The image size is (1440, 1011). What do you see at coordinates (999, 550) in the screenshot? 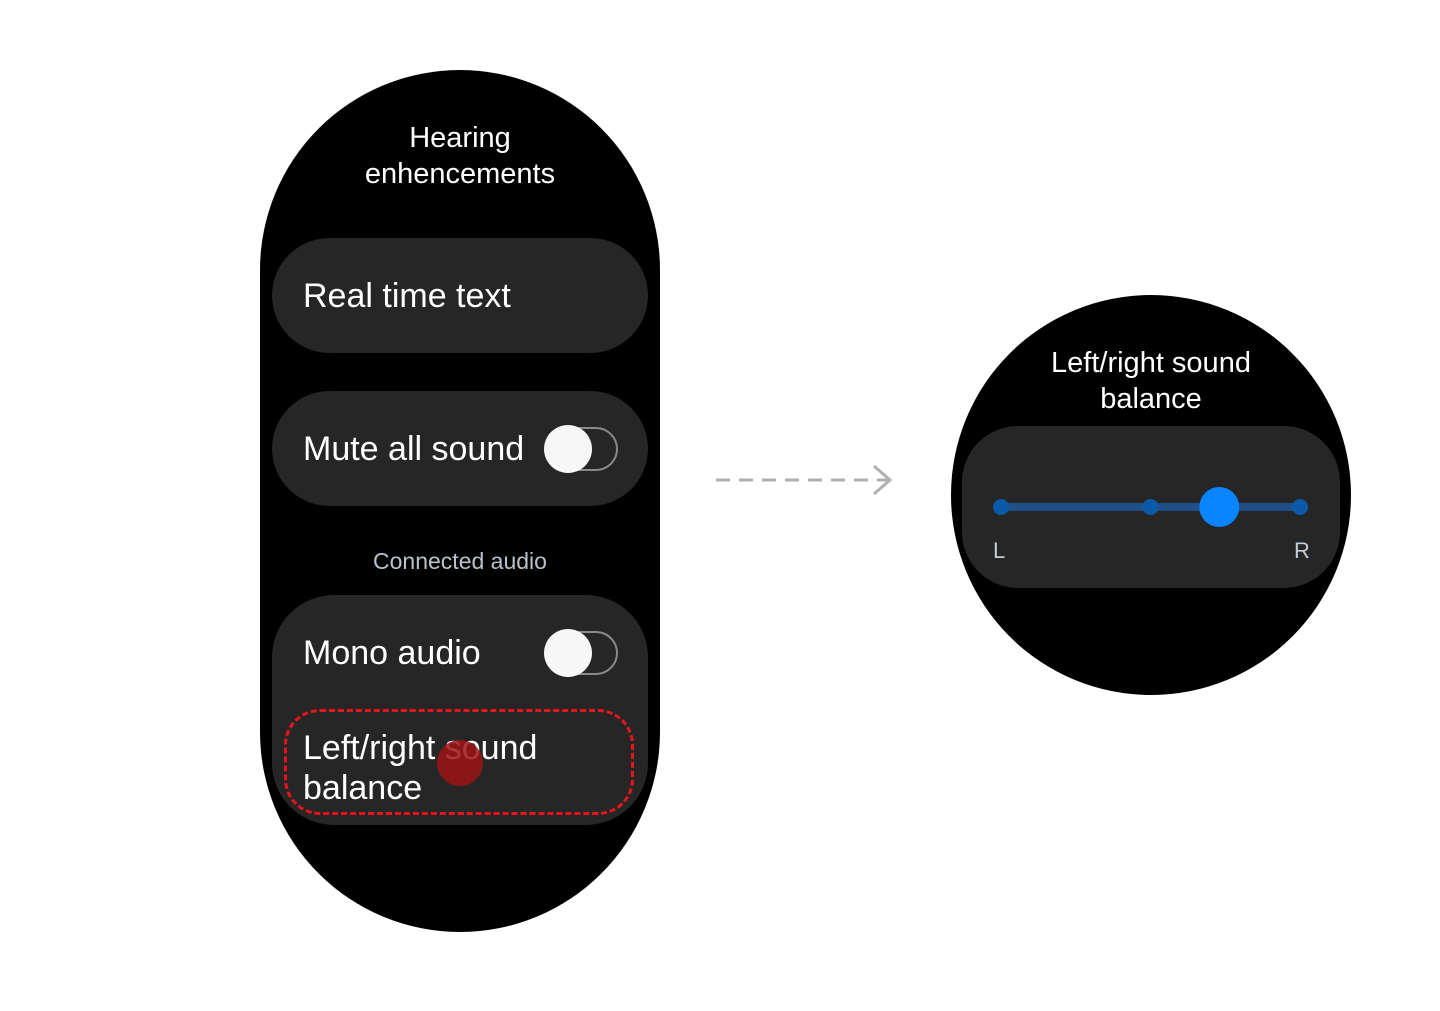
I see `left-label: L` at bounding box center [999, 550].